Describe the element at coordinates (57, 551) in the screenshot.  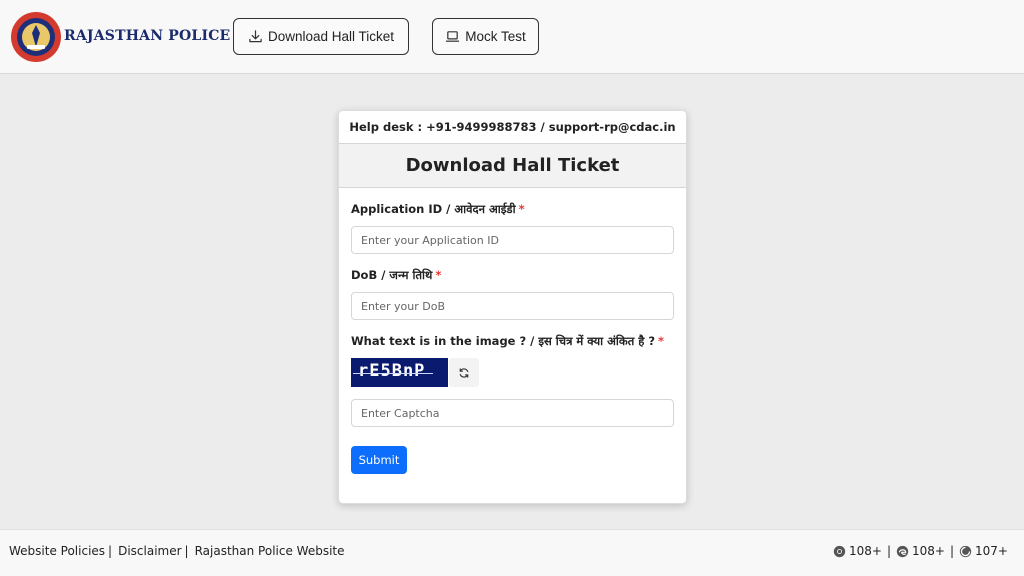
I see `website-policies-link: Website Policies` at that location.